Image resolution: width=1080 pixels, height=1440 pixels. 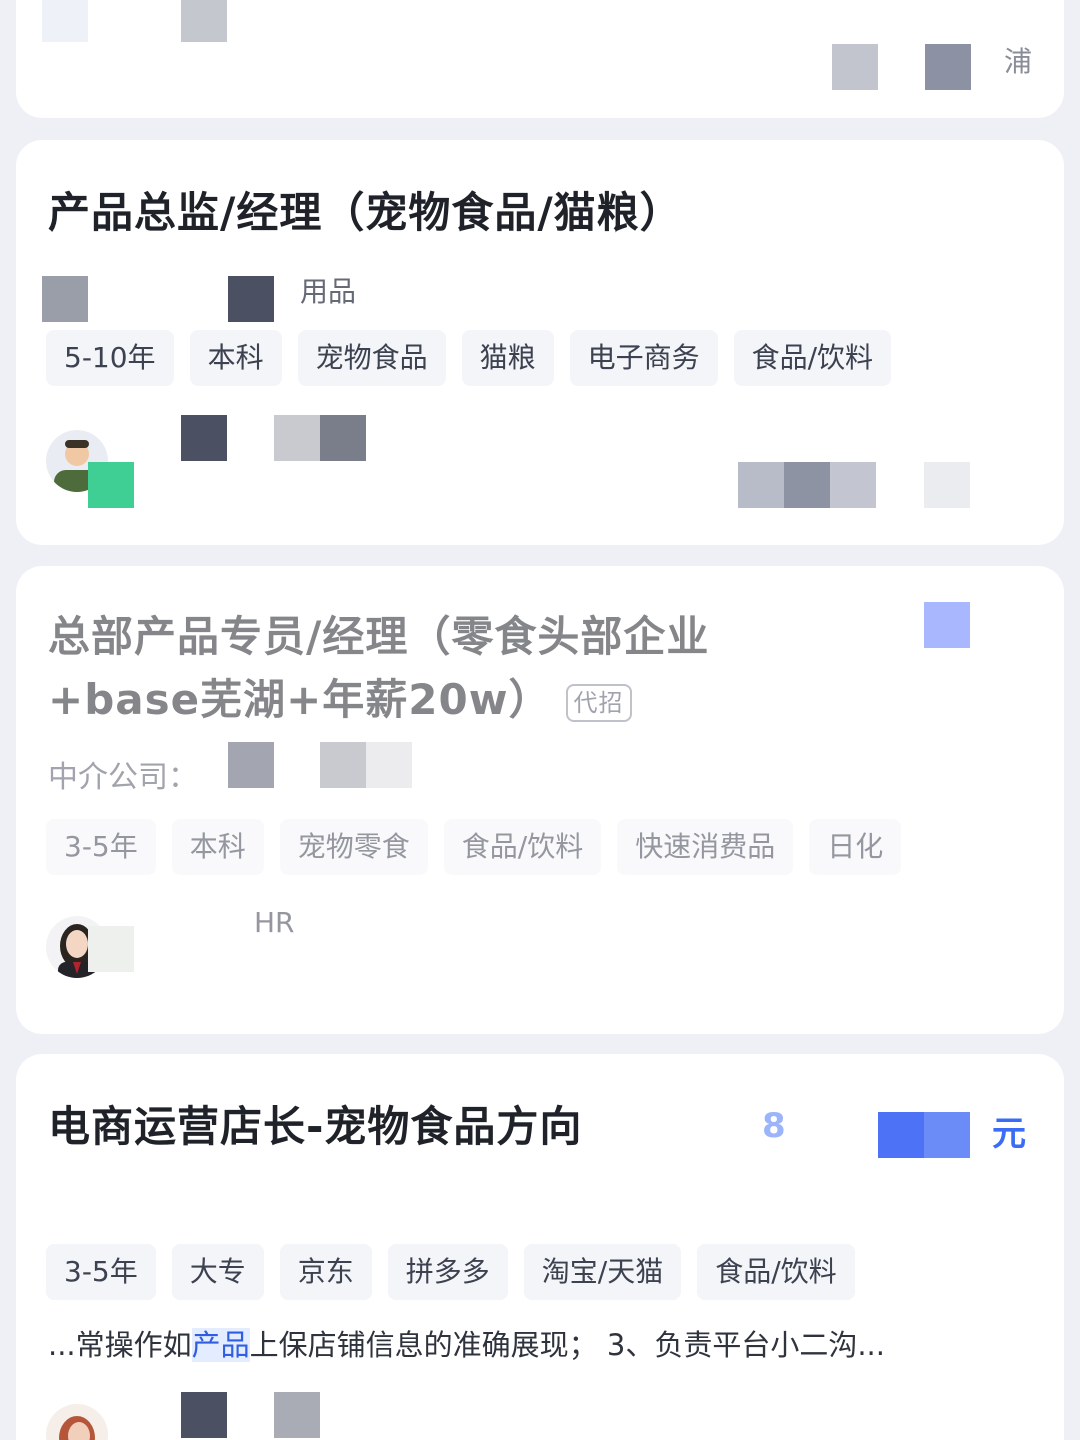 I want to click on recruiter-avatar, so click(x=77, y=1422).